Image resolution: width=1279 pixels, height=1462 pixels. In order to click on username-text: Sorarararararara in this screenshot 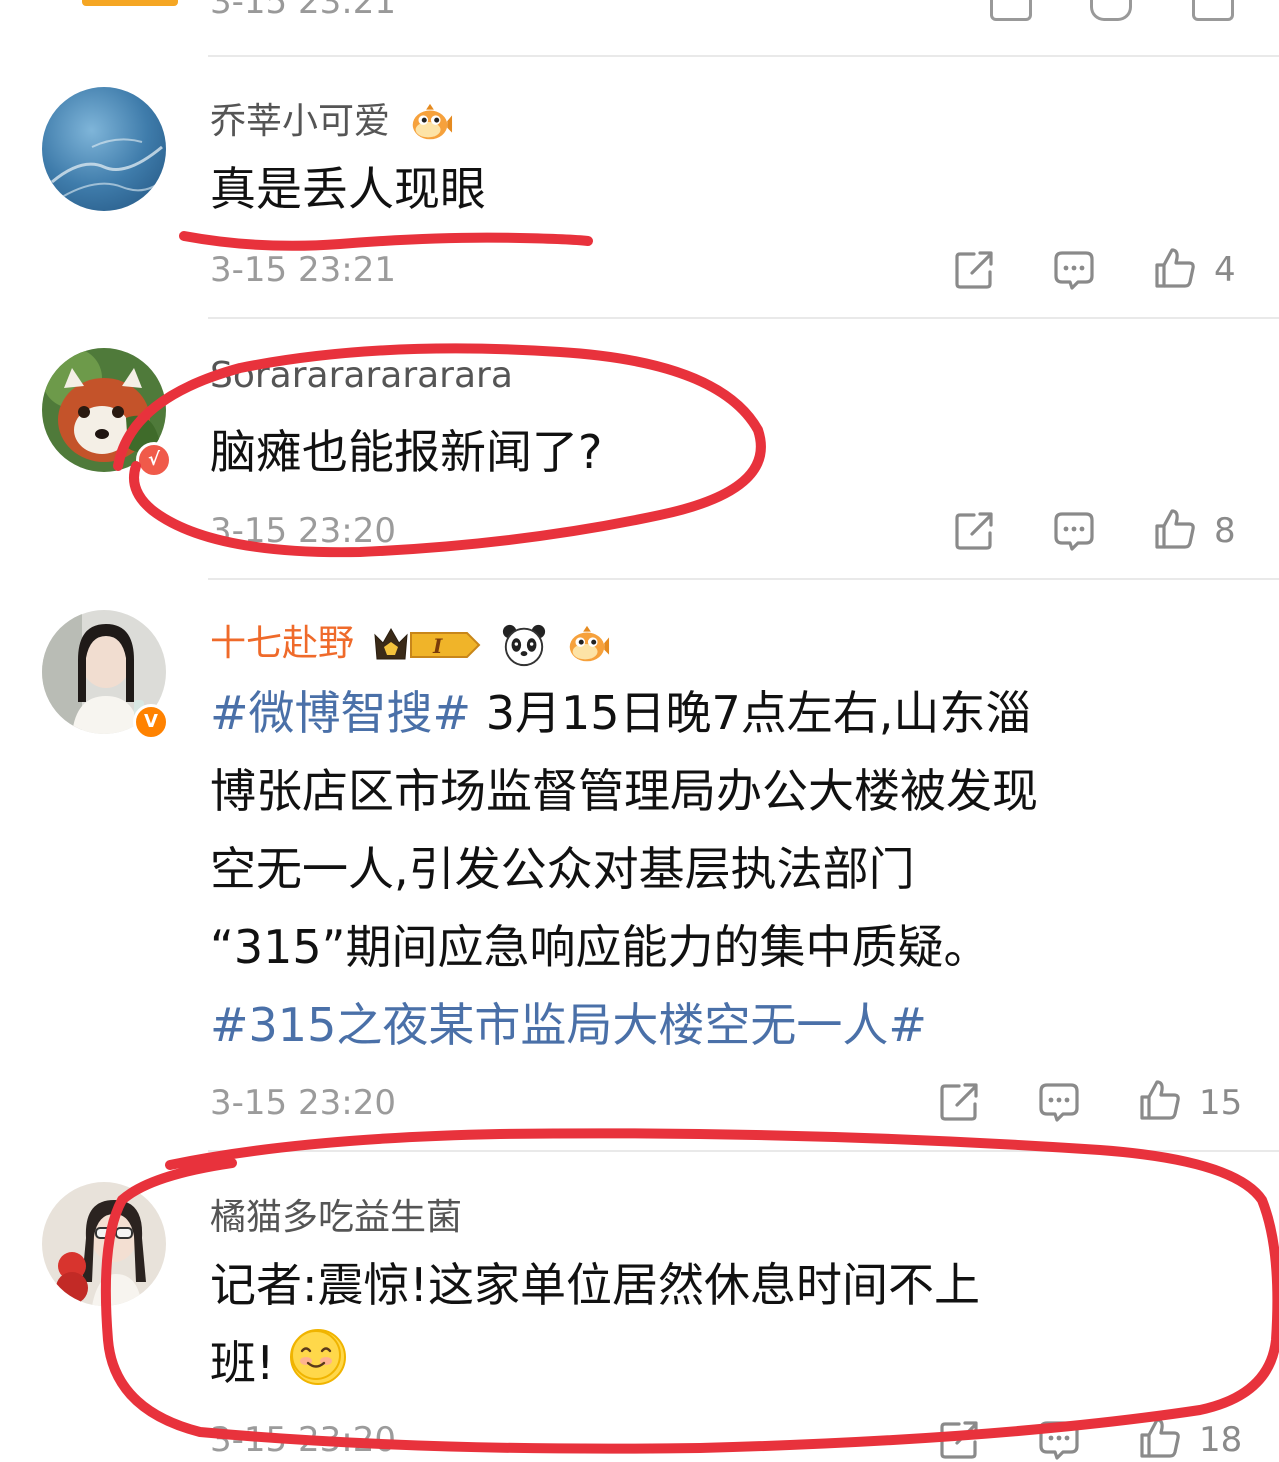, I will do `click(361, 375)`.